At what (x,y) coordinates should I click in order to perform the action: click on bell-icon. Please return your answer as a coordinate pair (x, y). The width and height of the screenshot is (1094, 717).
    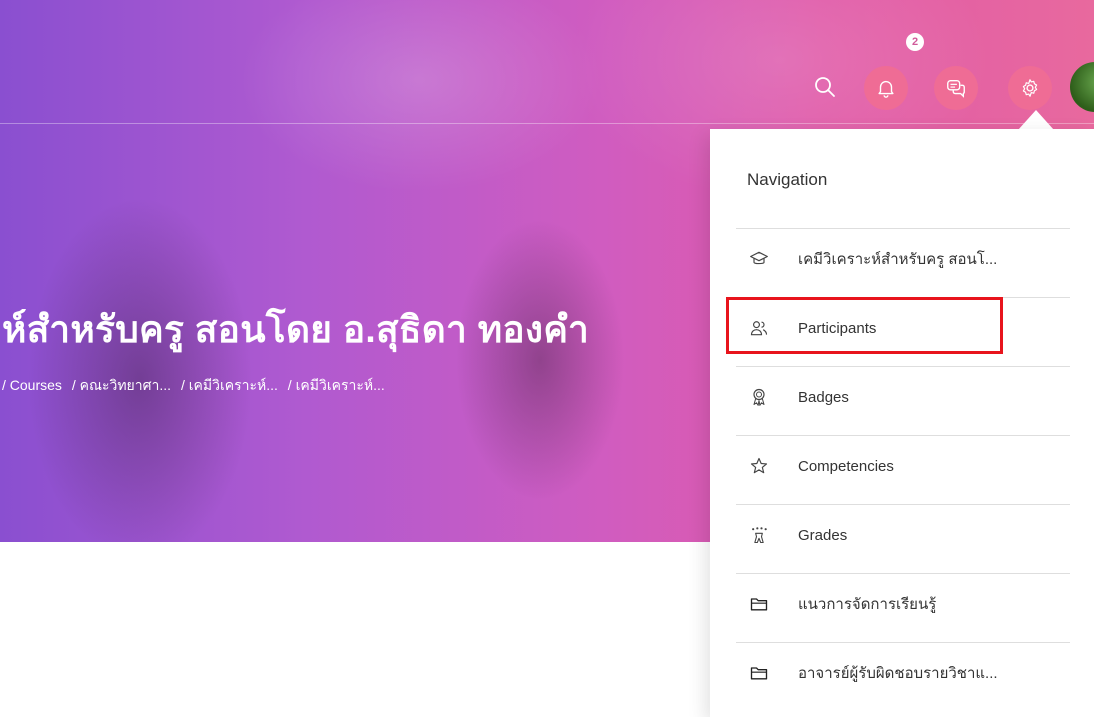
    Looking at the image, I should click on (886, 89).